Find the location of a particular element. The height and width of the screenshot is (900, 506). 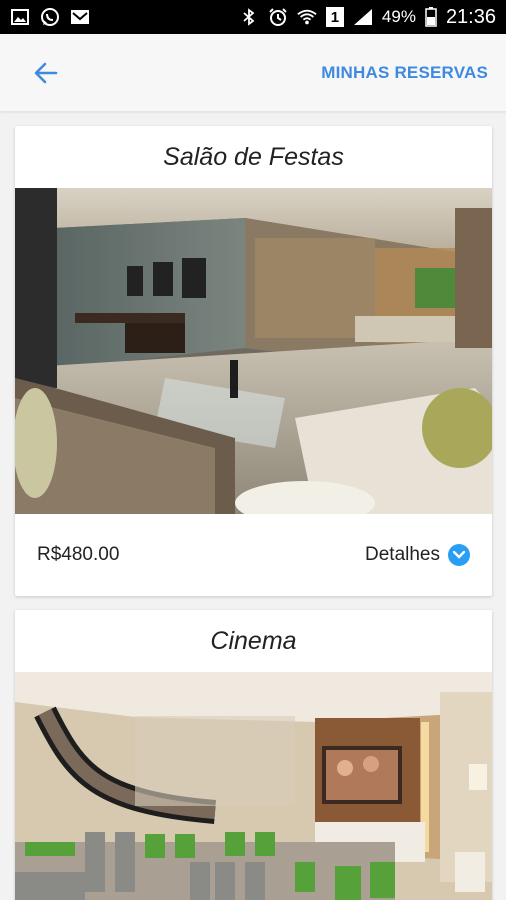

sim-slot-icon: 1 is located at coordinates (334, 17).